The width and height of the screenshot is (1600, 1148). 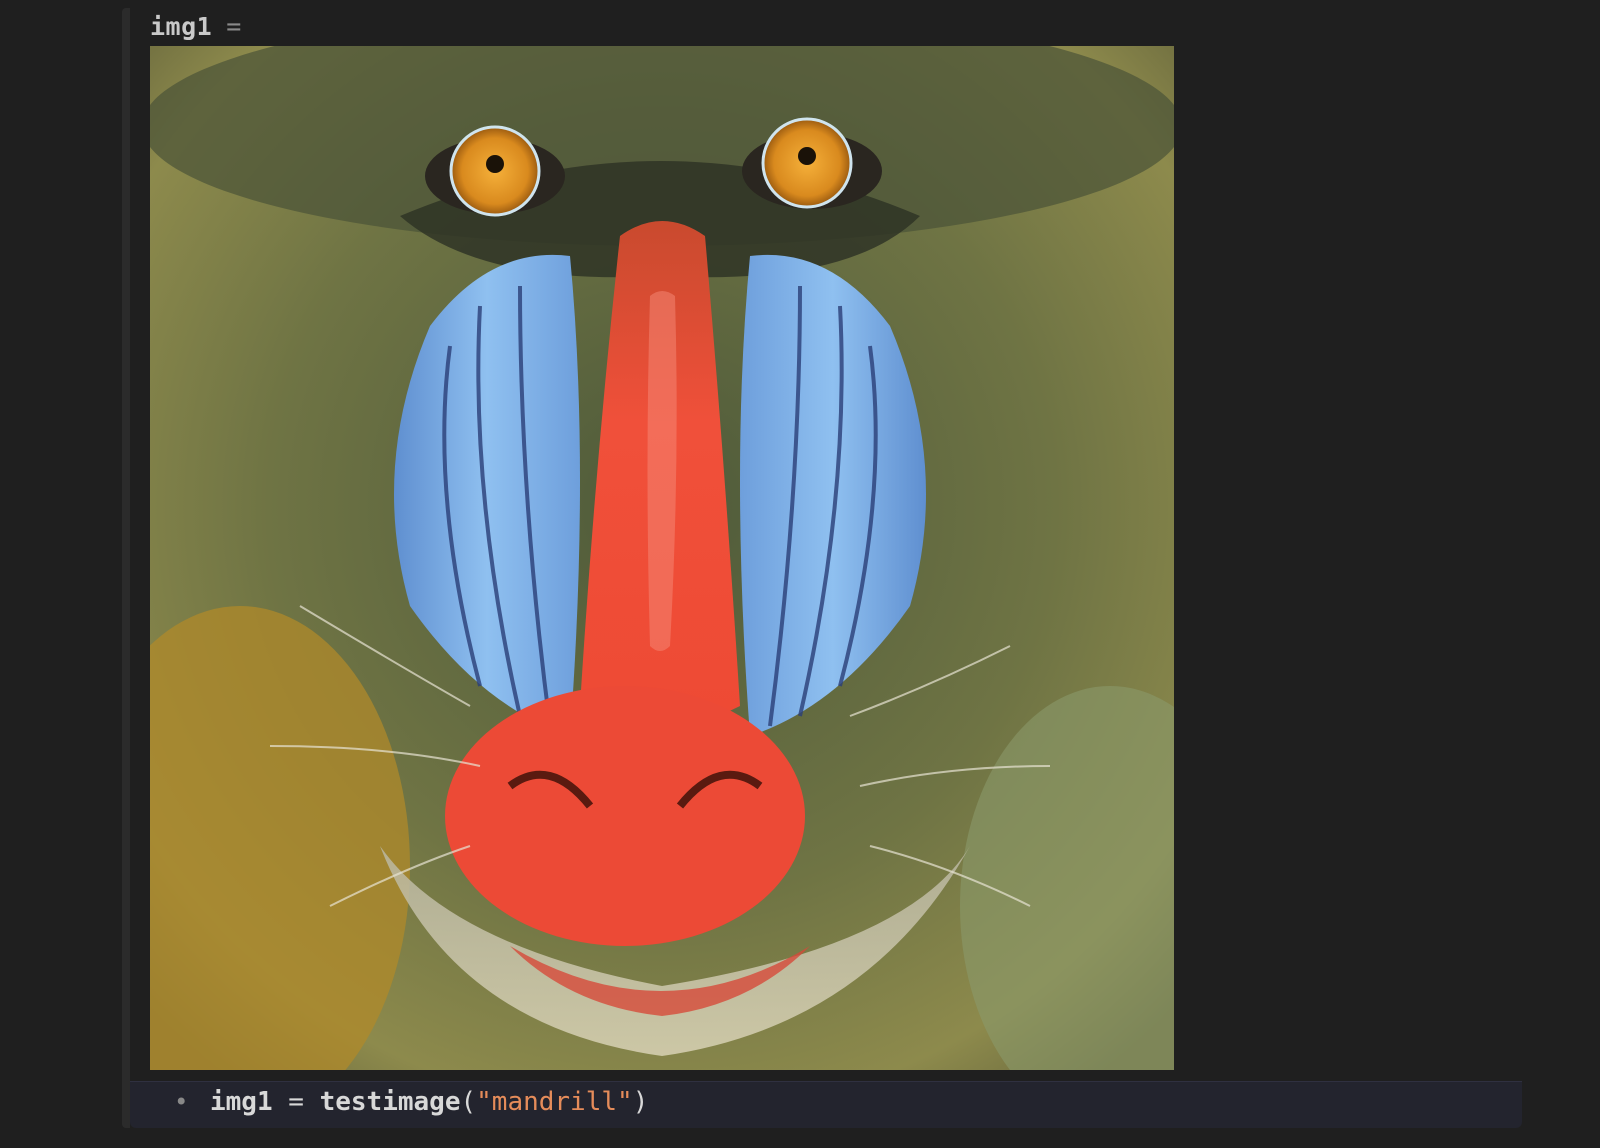 I want to click on output-variable-name: img1, so click(x=181, y=26).